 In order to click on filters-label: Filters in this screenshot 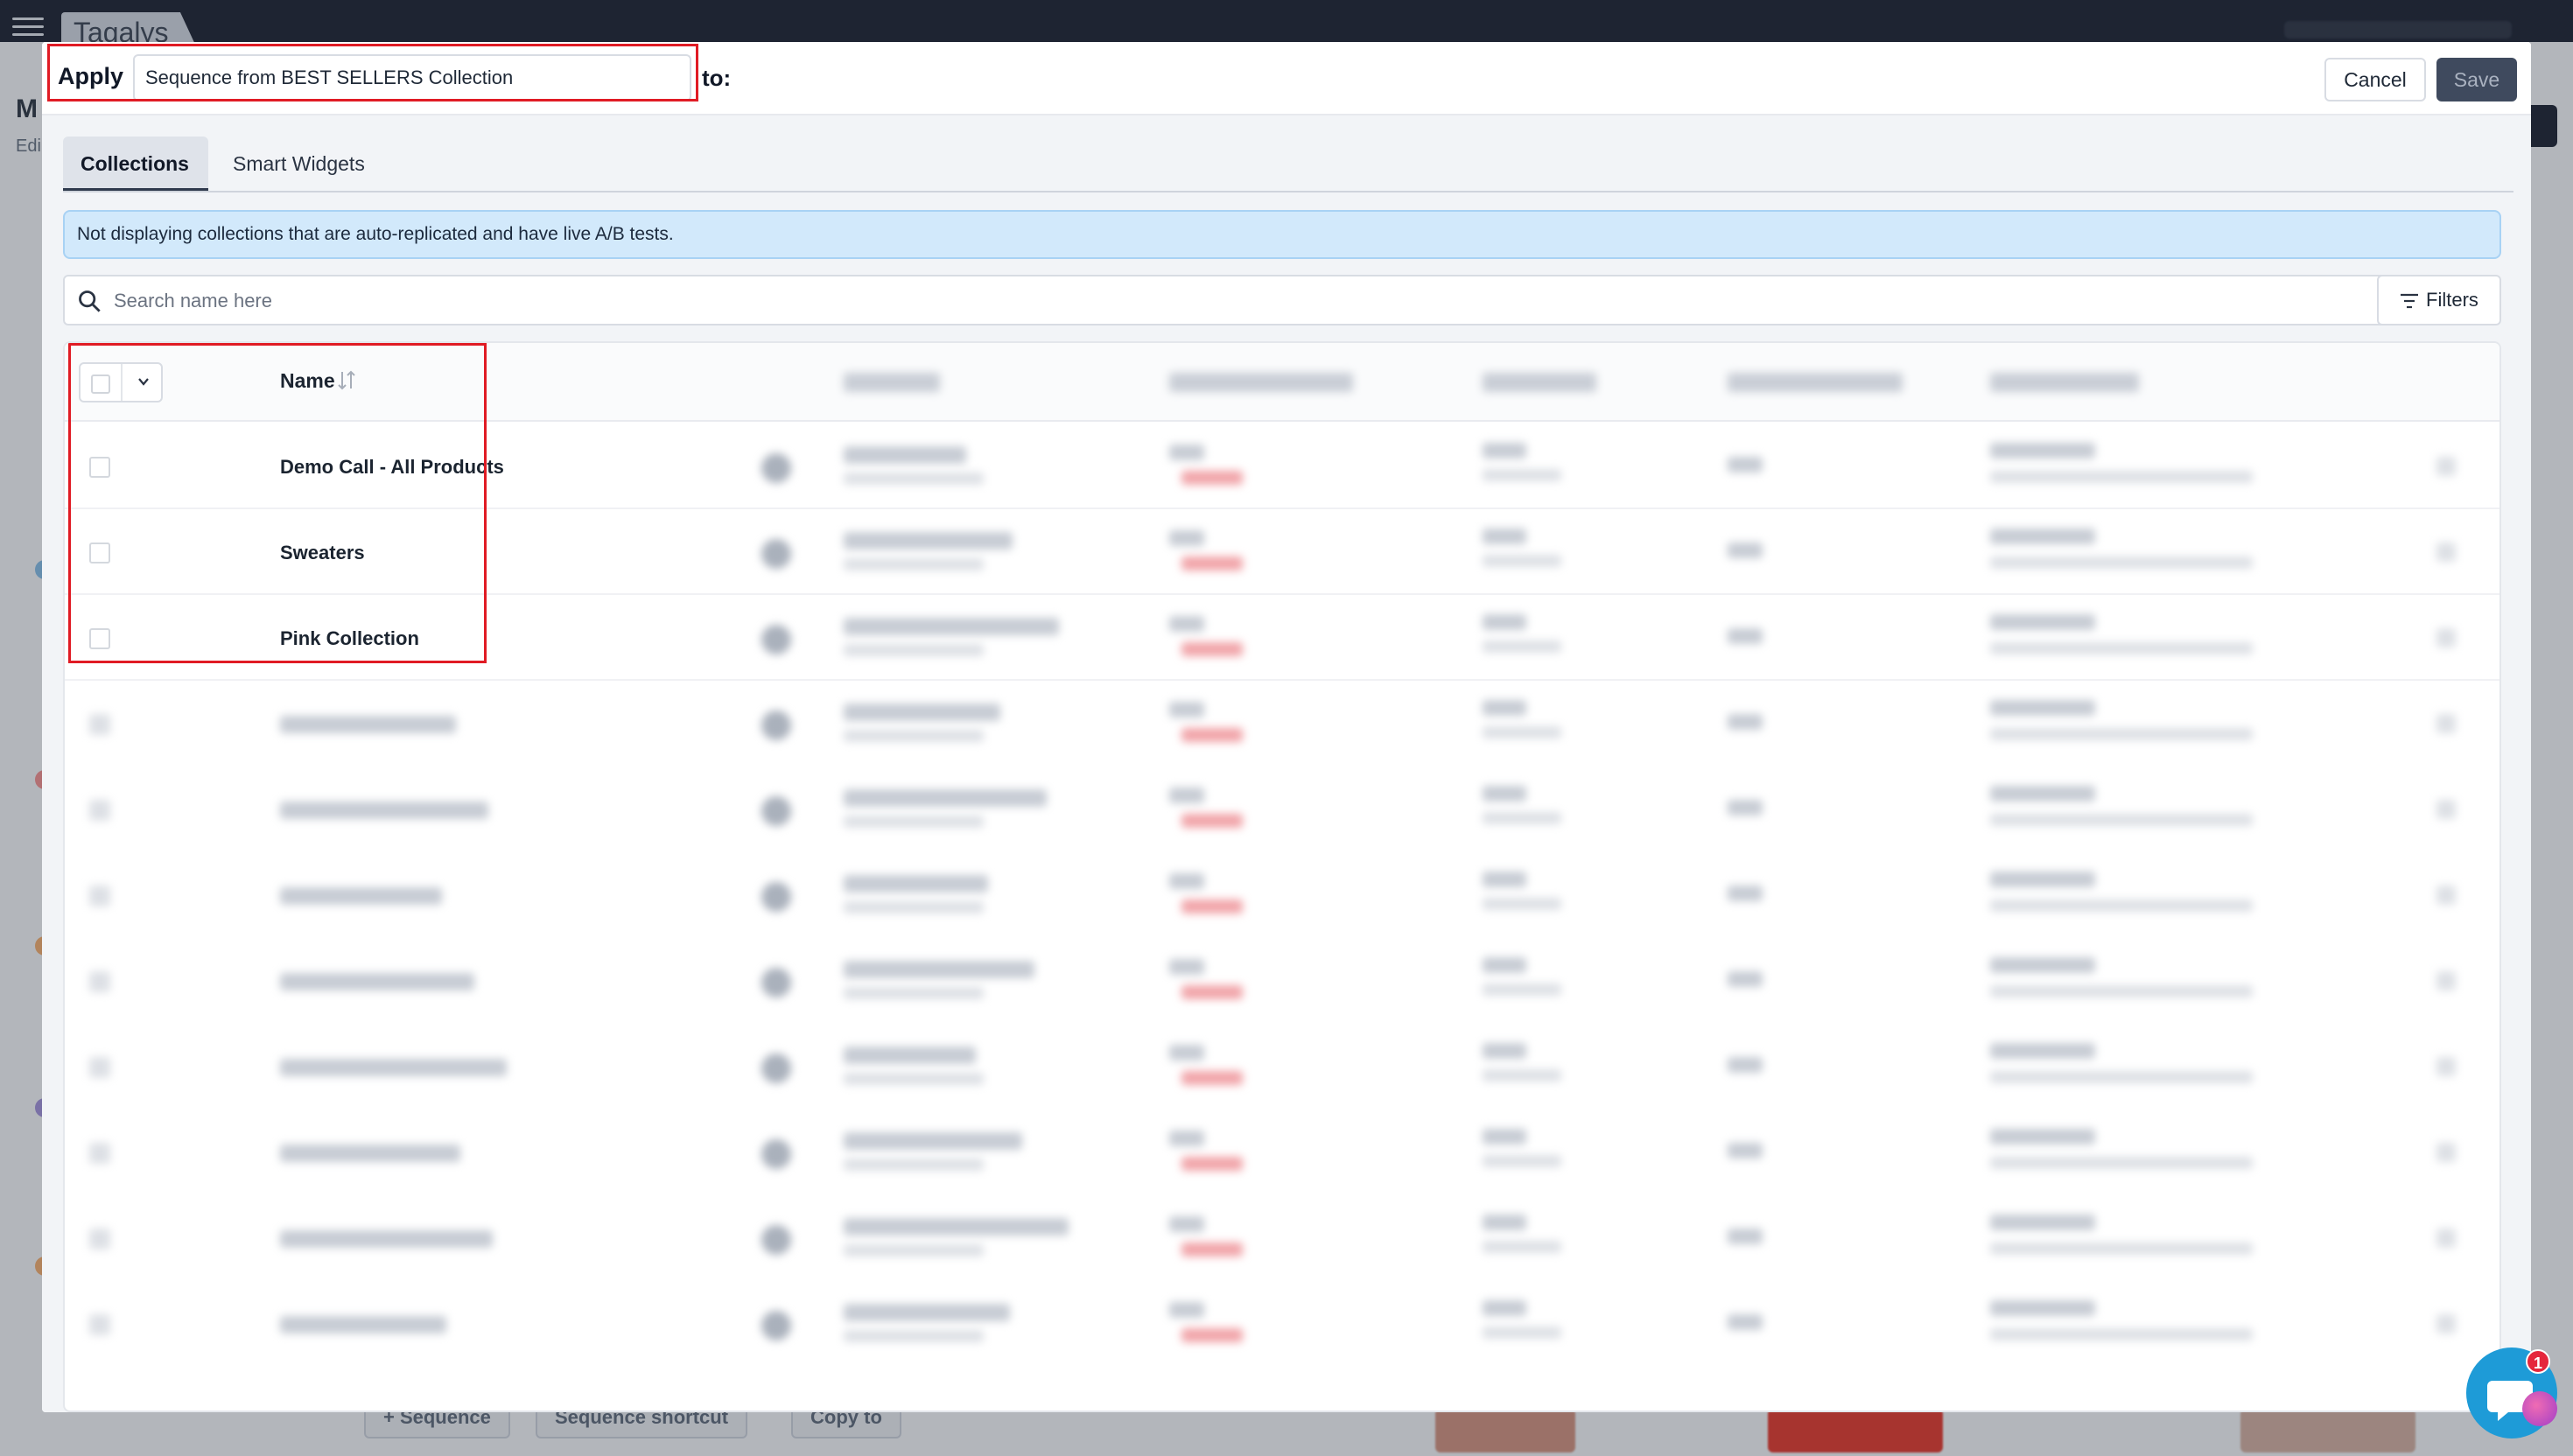, I will do `click(2452, 300)`.